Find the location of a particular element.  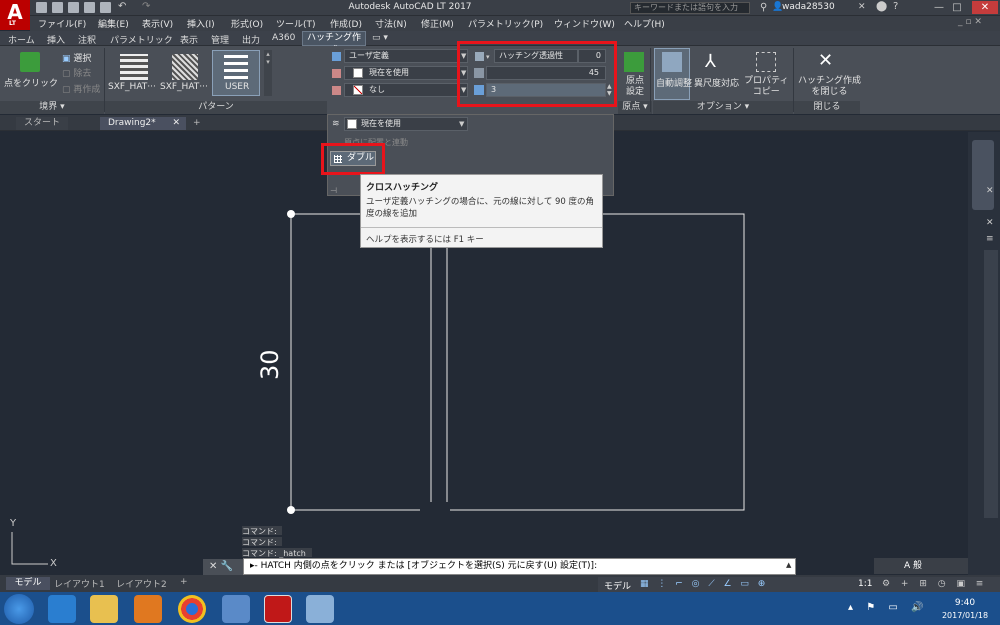

tab-parametric: パラメトリック is located at coordinates (141, 39).